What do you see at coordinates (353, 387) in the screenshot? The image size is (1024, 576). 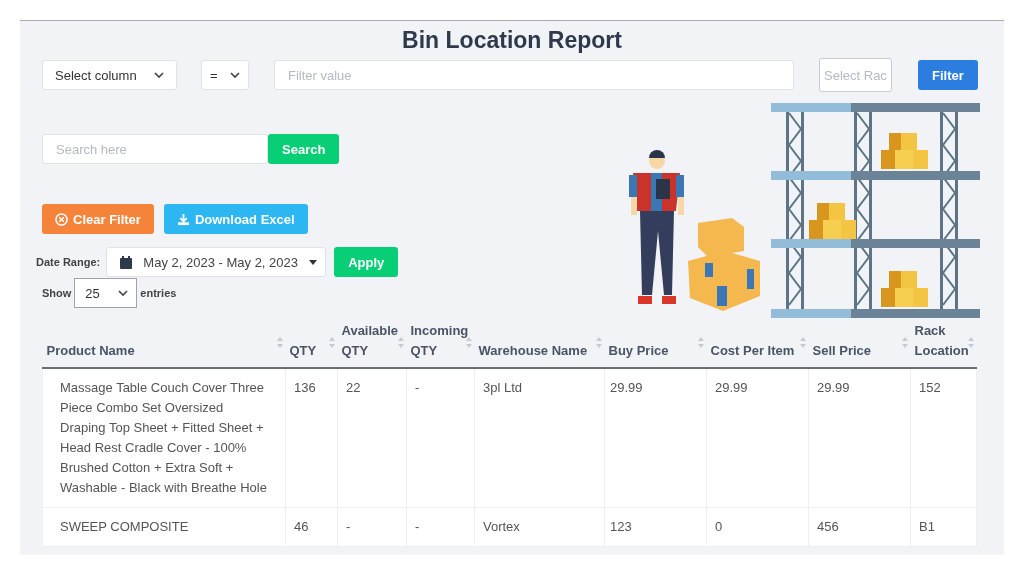 I see `table-cell: 22` at bounding box center [353, 387].